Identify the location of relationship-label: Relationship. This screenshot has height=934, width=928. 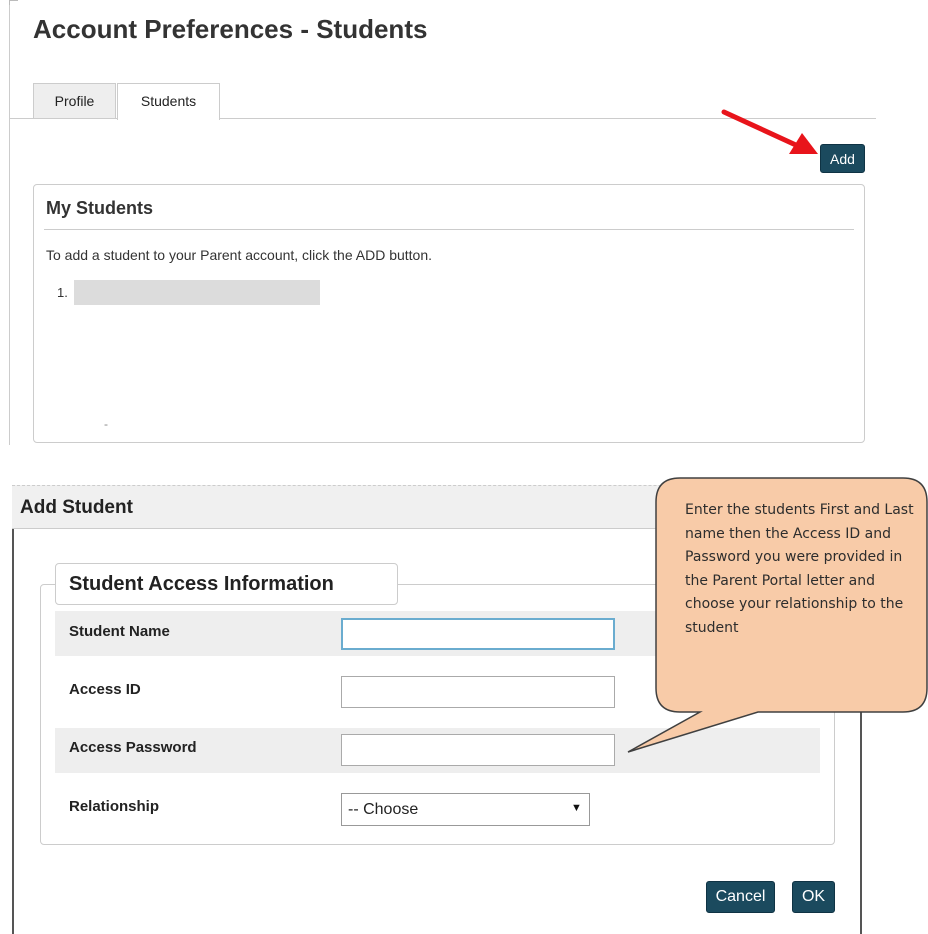
(114, 806).